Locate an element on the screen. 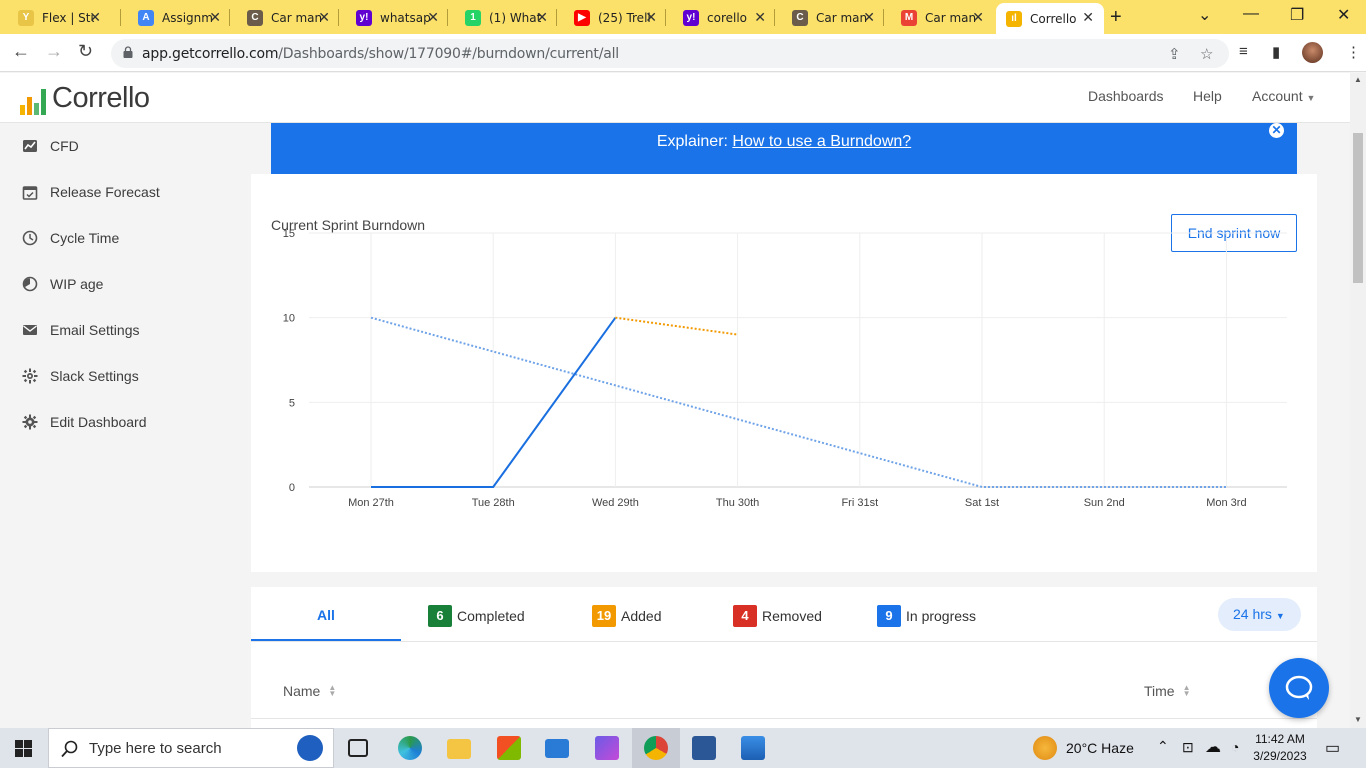  scroll-thumb is located at coordinates (1358, 208).